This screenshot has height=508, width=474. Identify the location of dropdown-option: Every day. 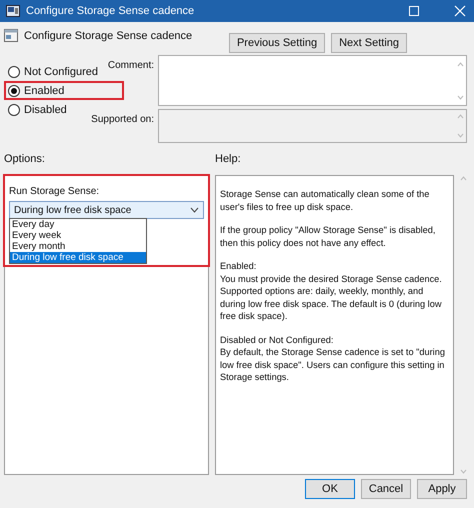
(78, 224).